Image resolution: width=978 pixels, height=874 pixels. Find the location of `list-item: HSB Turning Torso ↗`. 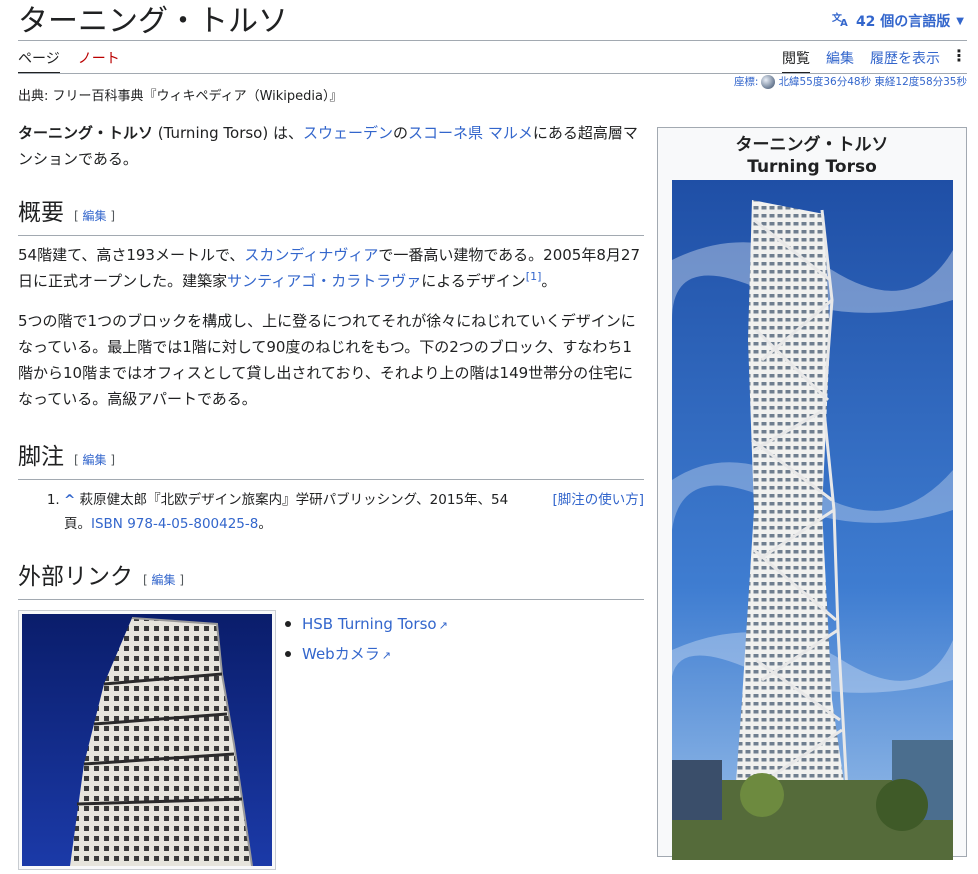

list-item: HSB Turning Torso ↗ is located at coordinates (366, 625).